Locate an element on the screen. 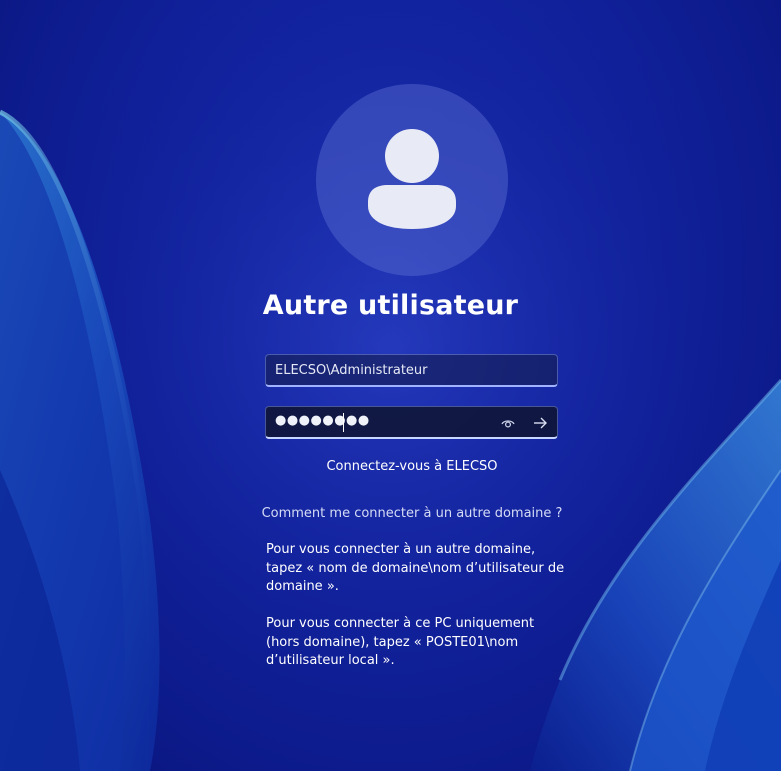 The width and height of the screenshot is (781, 771). user-avatar is located at coordinates (412, 180).